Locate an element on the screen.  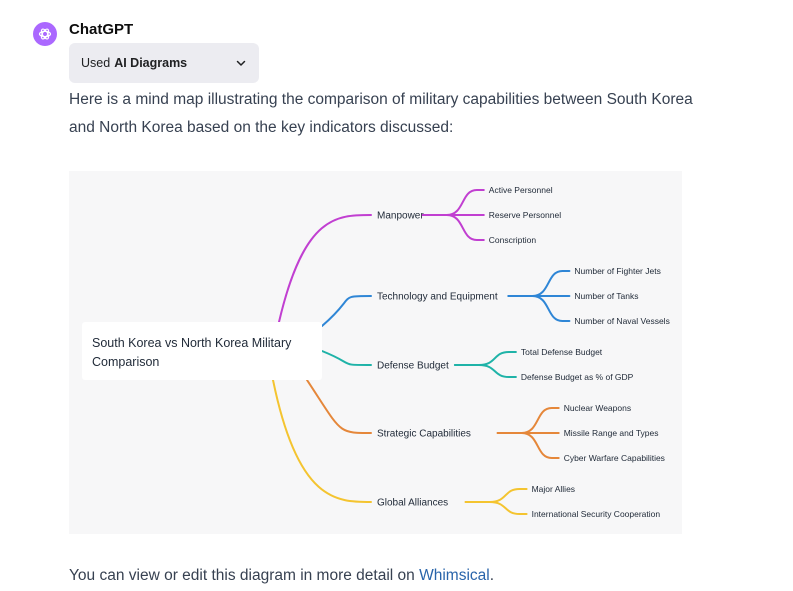
tool-used-prefix: Used is located at coordinates (96, 63).